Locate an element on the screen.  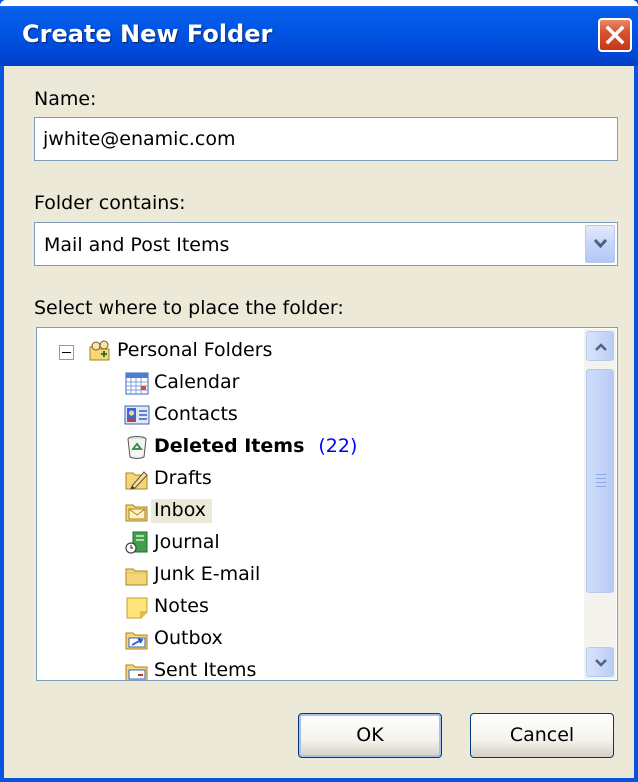
tree-item-label: Deleted Items (22) is located at coordinates (255, 446).